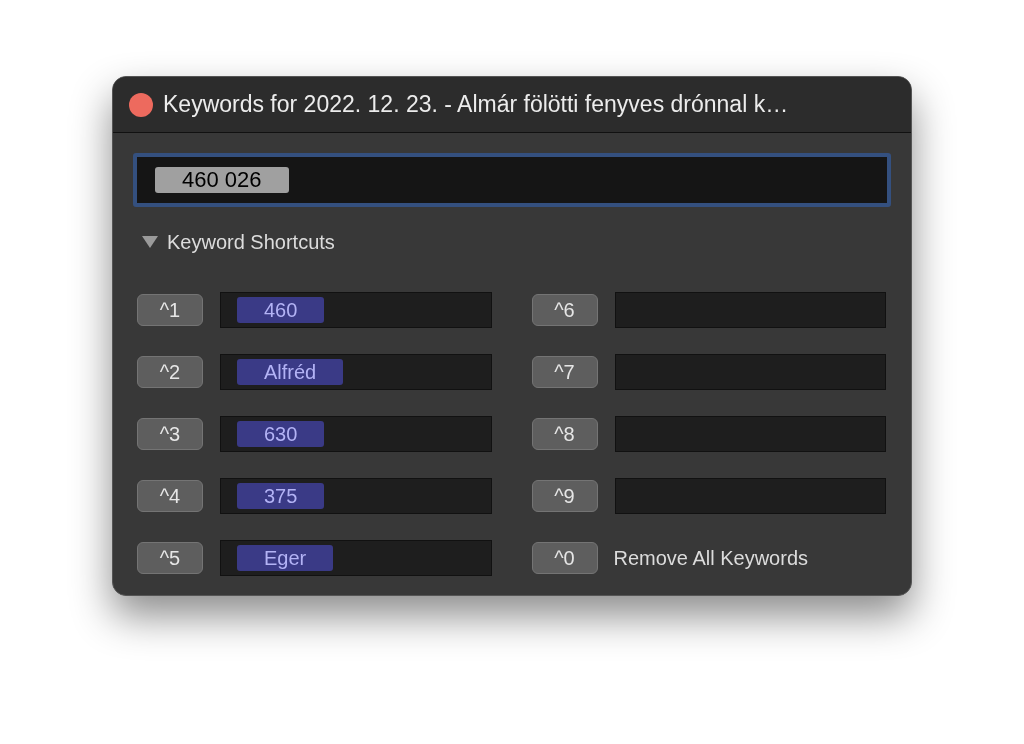 This screenshot has width=1024, height=744. What do you see at coordinates (281, 496) in the screenshot?
I see `keyword-token: 375` at bounding box center [281, 496].